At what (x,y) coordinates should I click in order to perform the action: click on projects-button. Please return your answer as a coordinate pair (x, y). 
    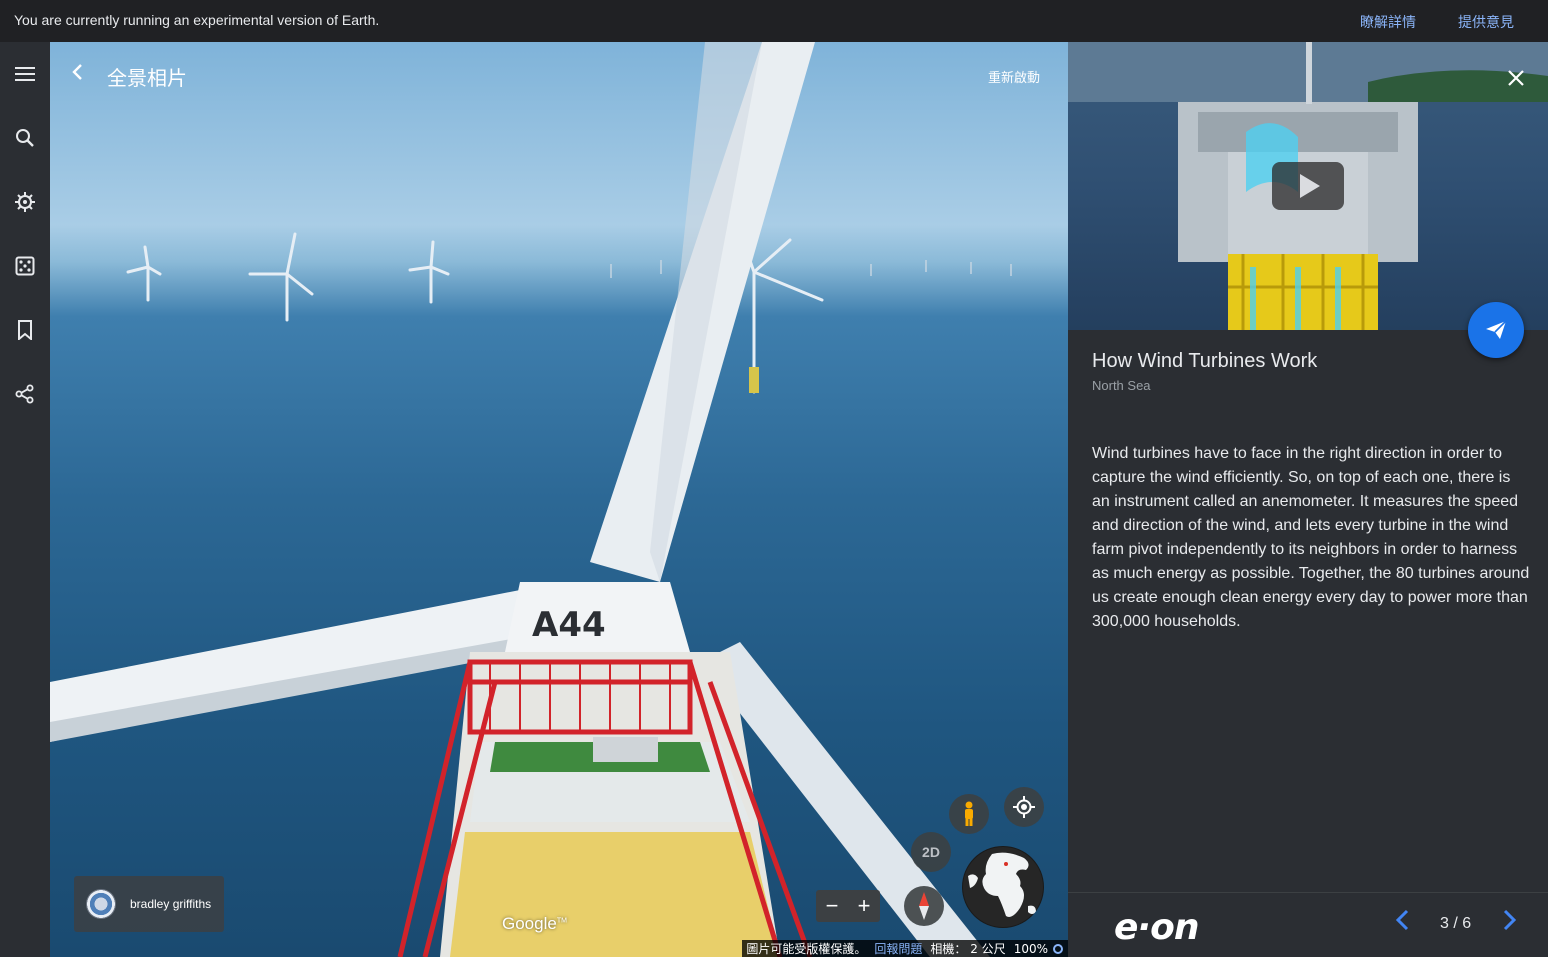
    Looking at the image, I should click on (25, 330).